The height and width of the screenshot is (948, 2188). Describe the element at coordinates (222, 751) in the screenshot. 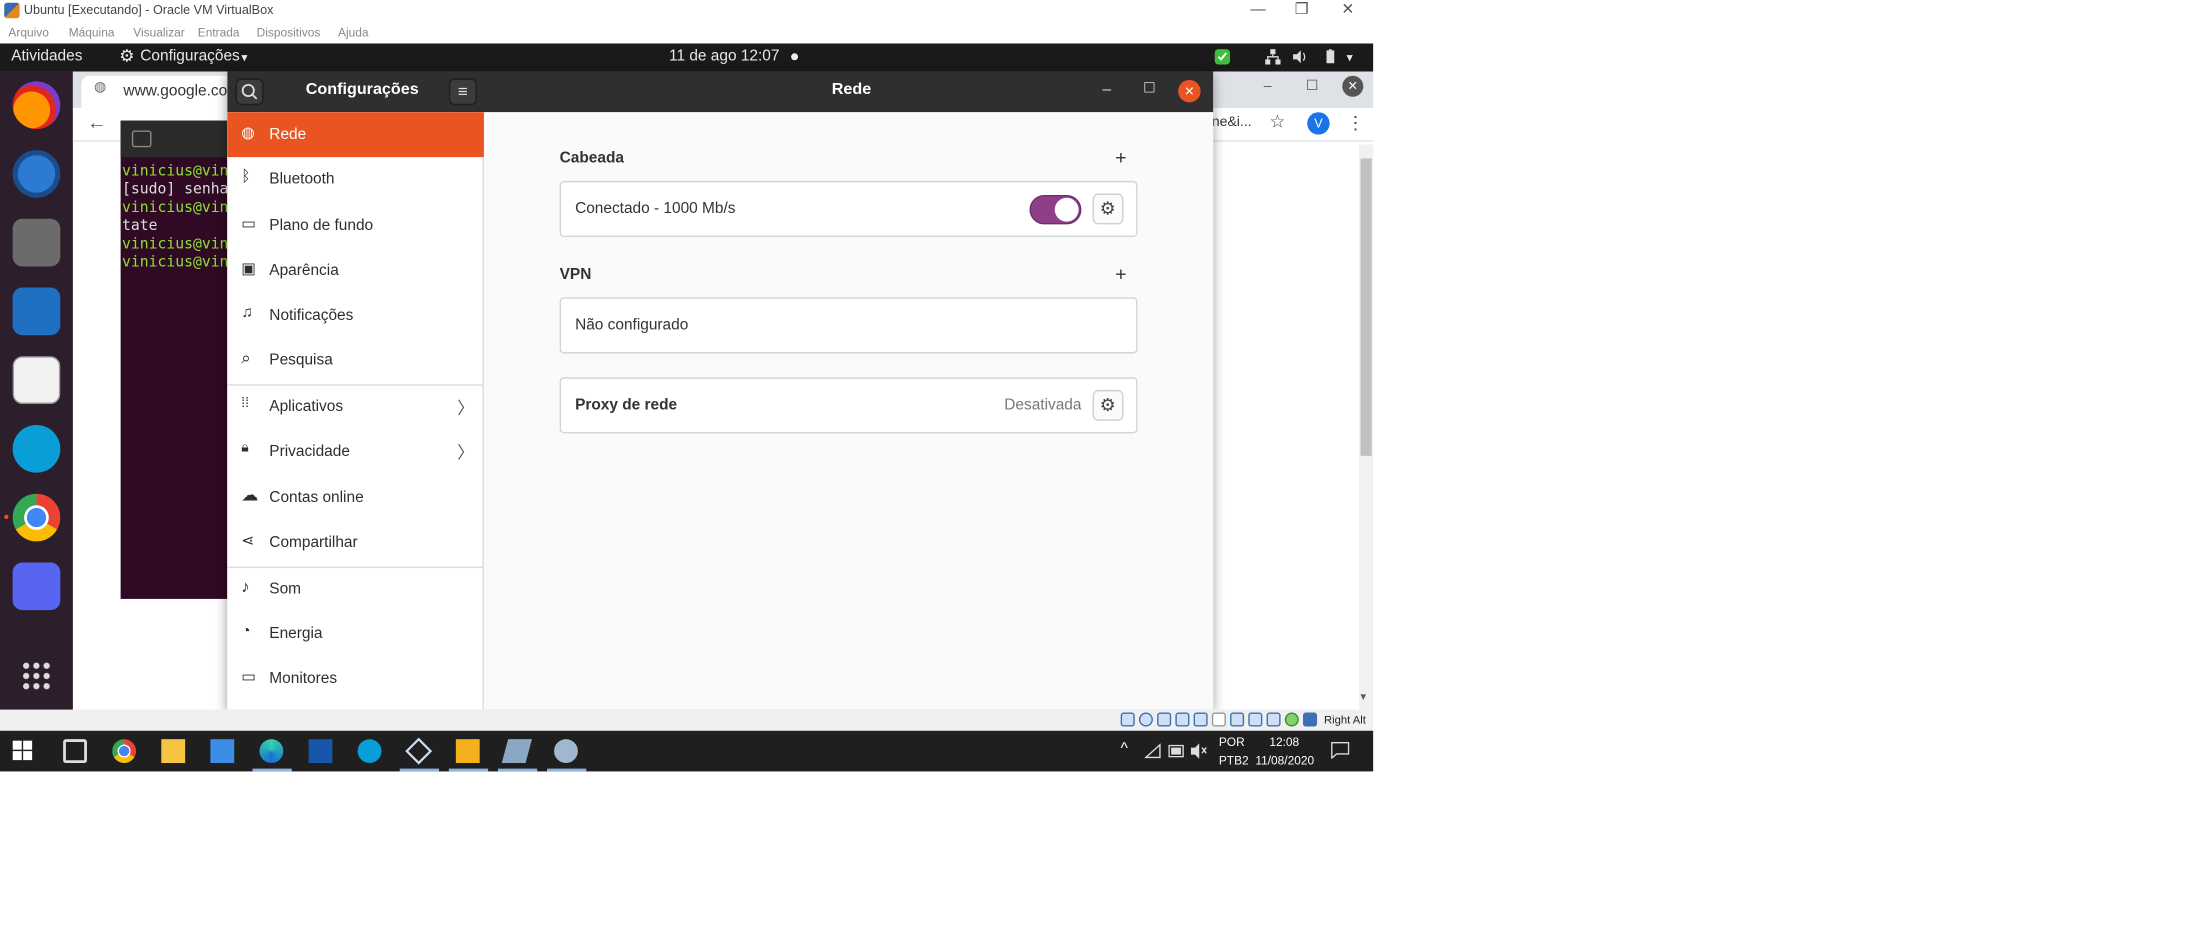

I see `mail-icon` at that location.